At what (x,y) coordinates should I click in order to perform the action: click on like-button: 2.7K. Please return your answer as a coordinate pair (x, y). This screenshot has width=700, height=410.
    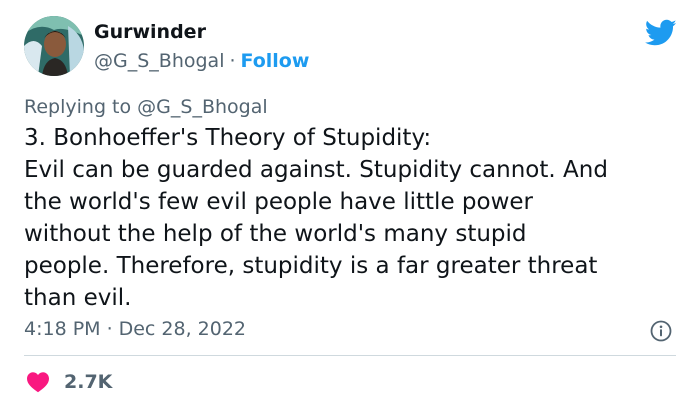
    Looking at the image, I should click on (68, 382).